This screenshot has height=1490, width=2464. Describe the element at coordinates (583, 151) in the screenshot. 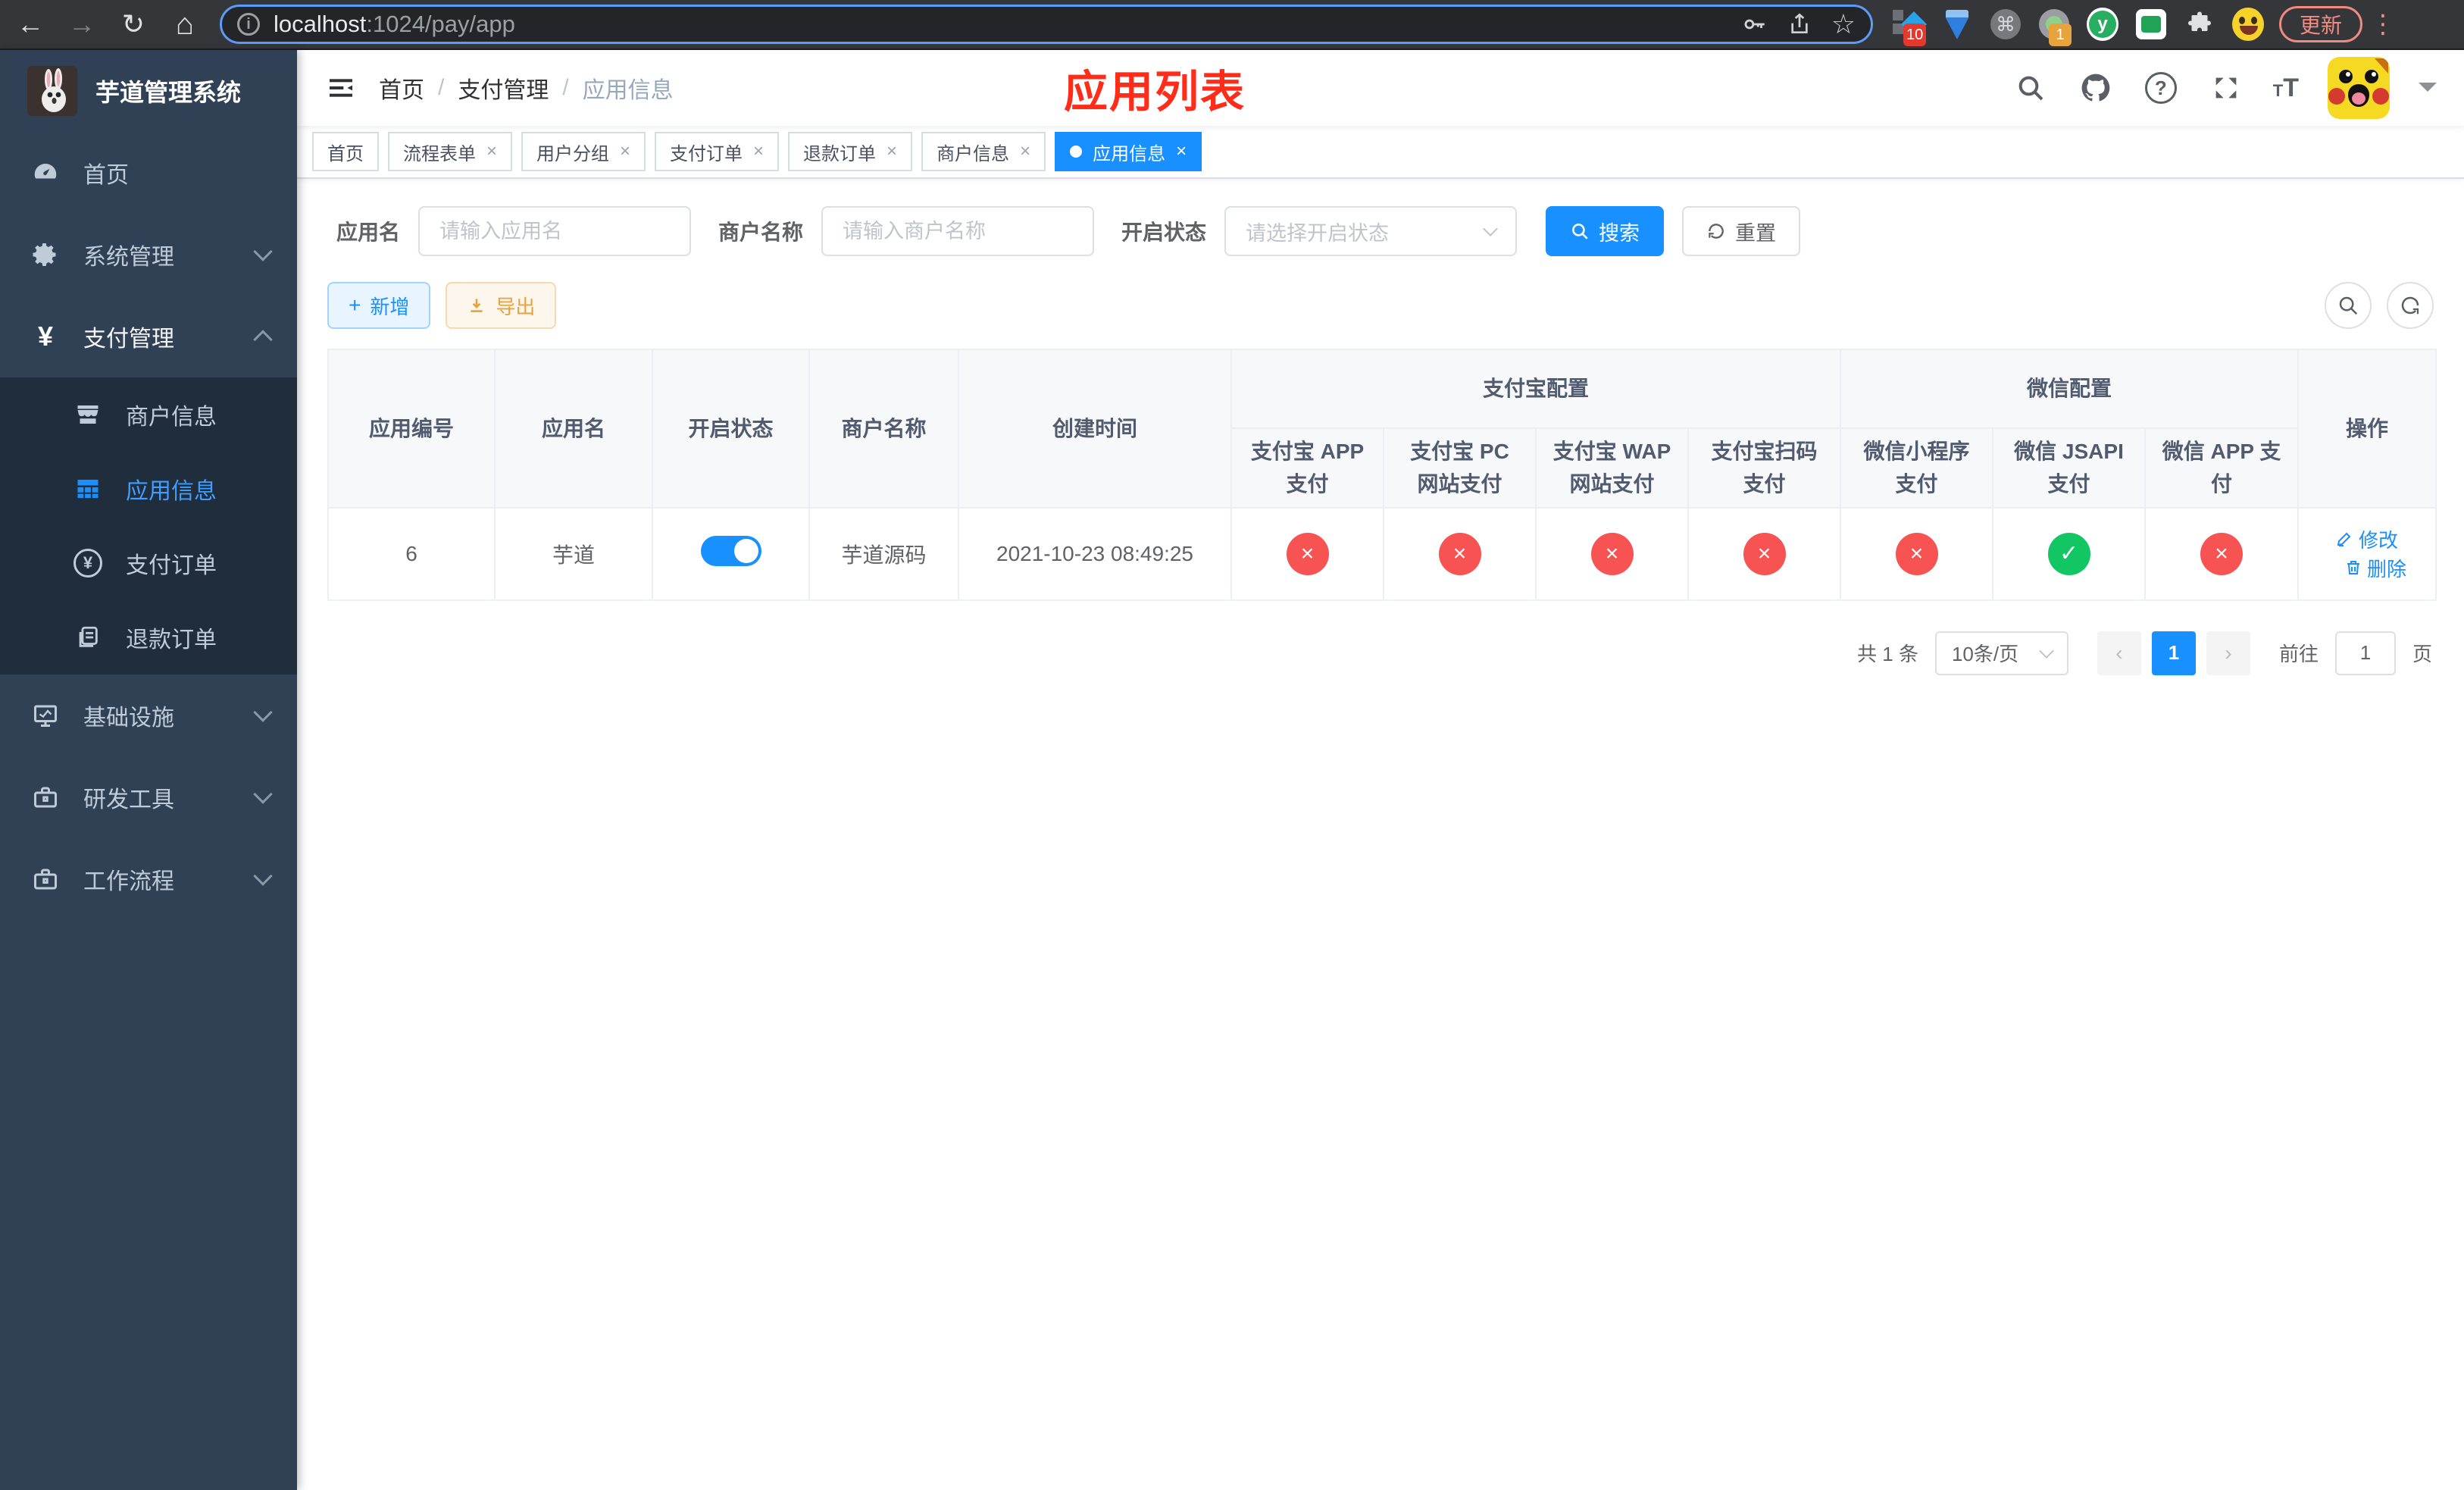

I see `tab-user-group: 用户分组 ×` at that location.